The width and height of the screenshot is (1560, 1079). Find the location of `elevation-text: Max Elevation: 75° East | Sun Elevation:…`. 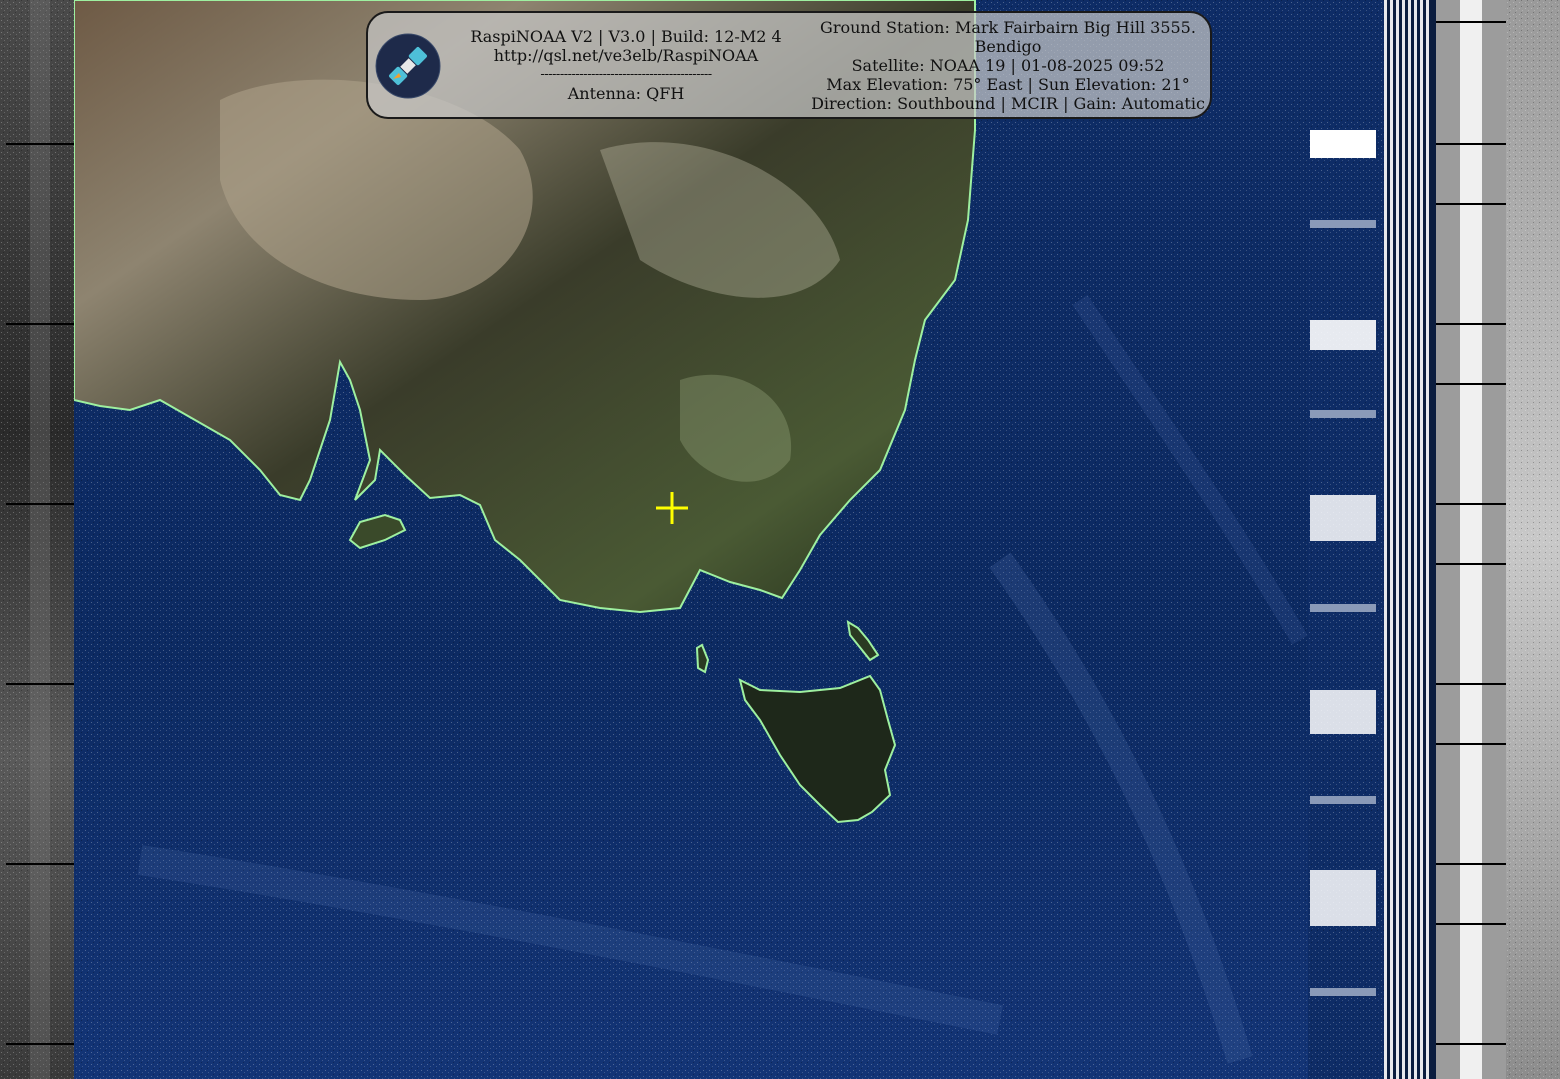

elevation-text: Max Elevation: 75° East | Sun Elevation:… is located at coordinates (1008, 84).